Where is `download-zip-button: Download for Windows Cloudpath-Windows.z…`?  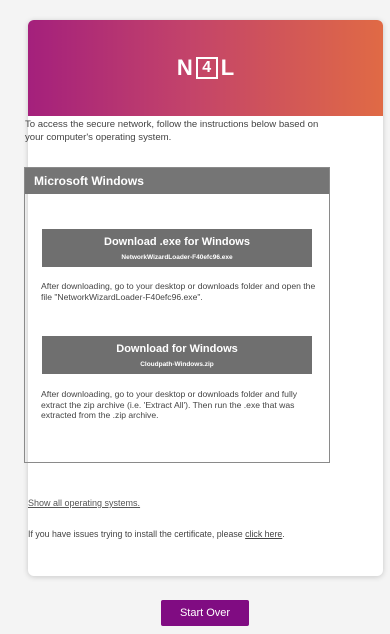
download-zip-button: Download for Windows Cloudpath-Windows.z… is located at coordinates (177, 355).